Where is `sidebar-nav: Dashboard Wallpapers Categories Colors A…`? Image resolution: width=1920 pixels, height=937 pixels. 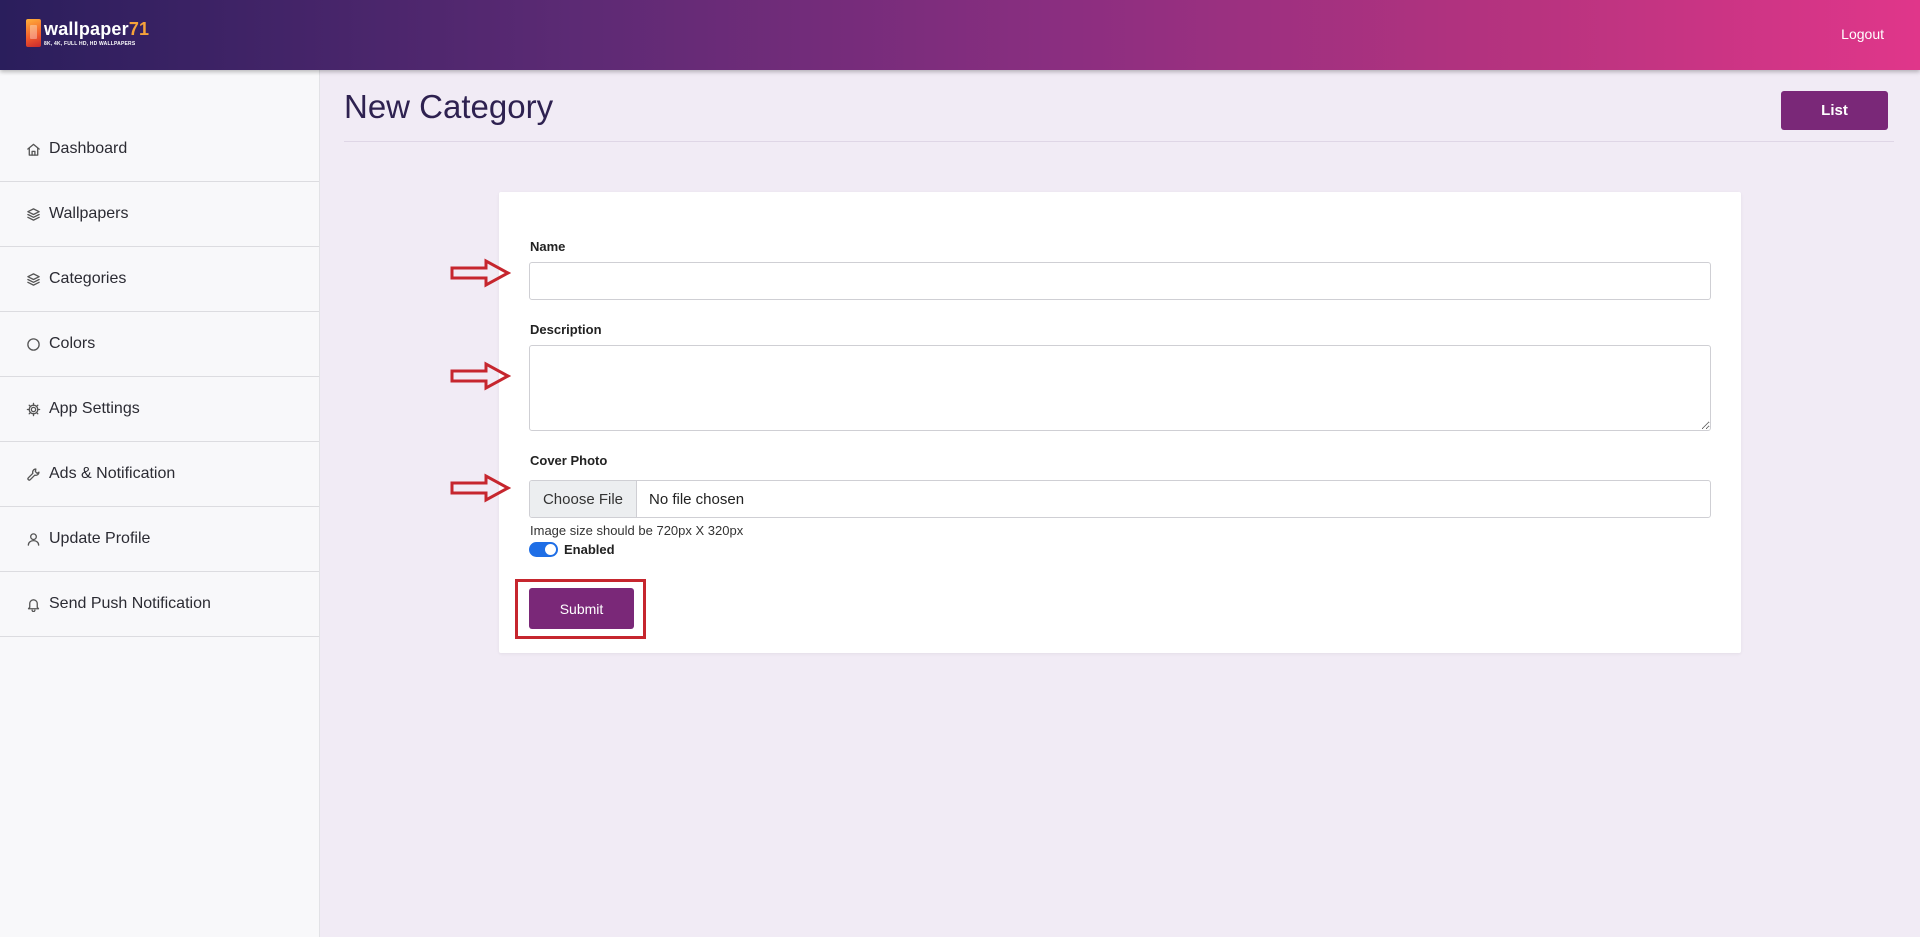
sidebar-nav: Dashboard Wallpapers Categories Colors A… is located at coordinates (159, 377).